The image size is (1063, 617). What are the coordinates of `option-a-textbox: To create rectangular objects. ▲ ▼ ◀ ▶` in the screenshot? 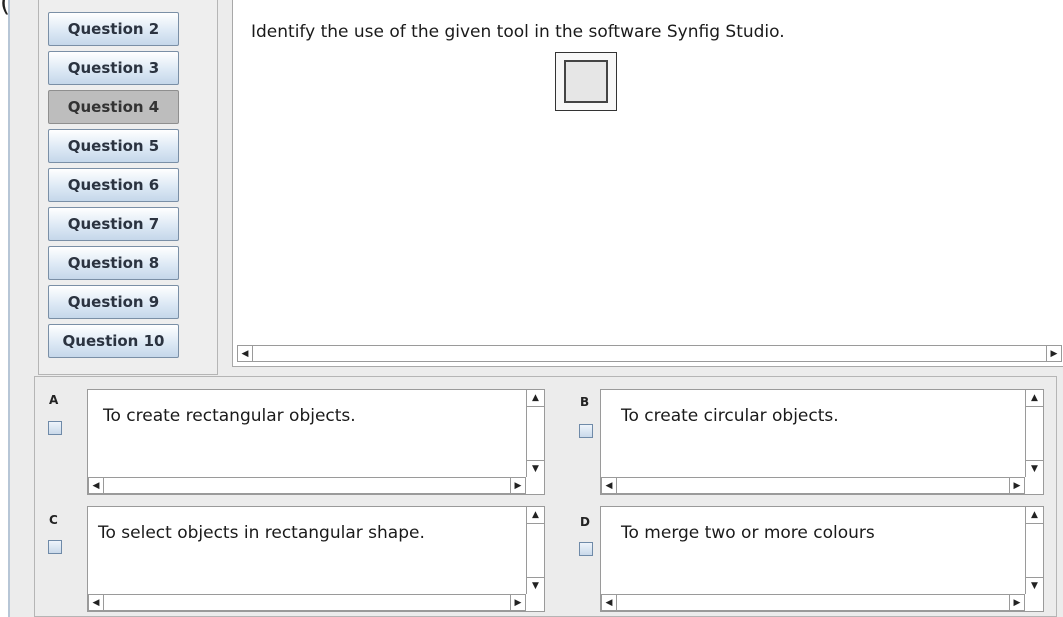 It's located at (316, 442).